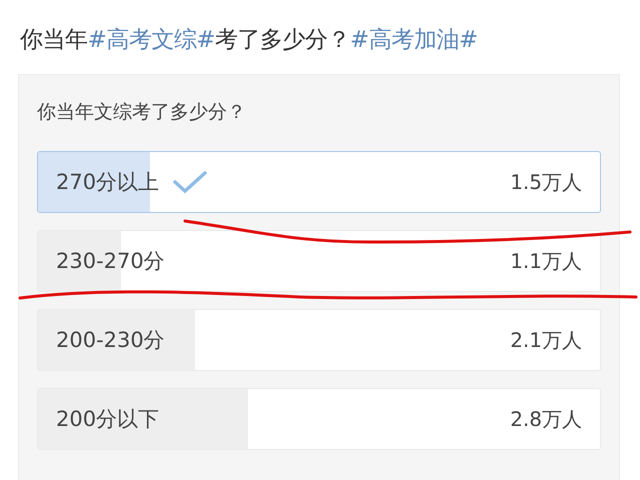  Describe the element at coordinates (110, 261) in the screenshot. I see `option-label: 230-270分` at that location.